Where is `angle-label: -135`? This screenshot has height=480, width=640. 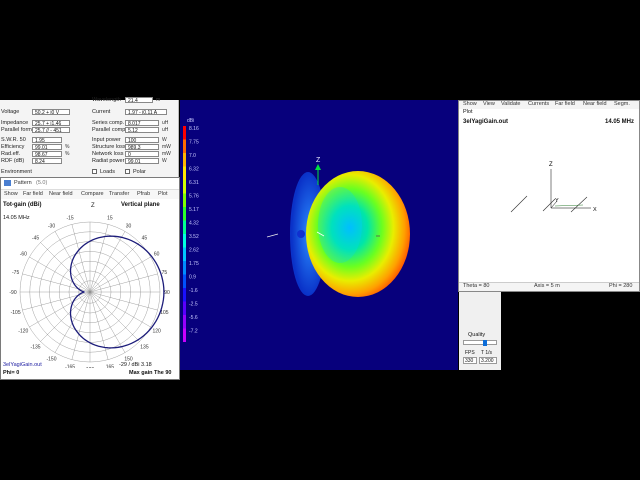
angle-label: -135 is located at coordinates (36, 347).